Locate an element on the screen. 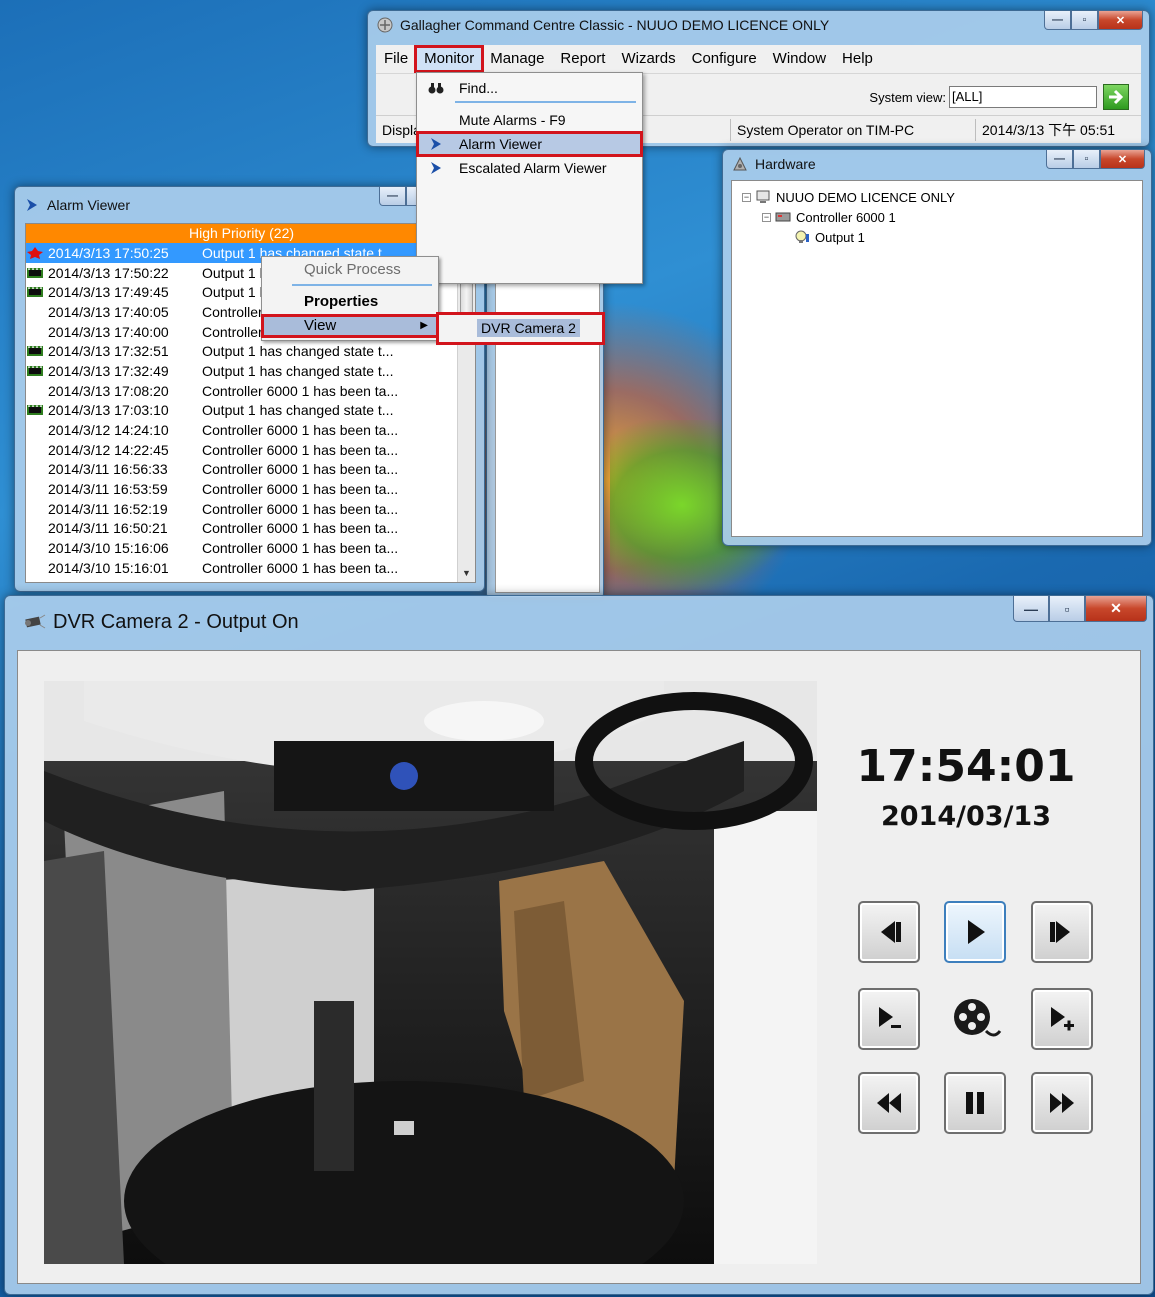 This screenshot has width=1155, height=1297. menu-alarm-viewer: Alarm Viewer is located at coordinates (529, 144).